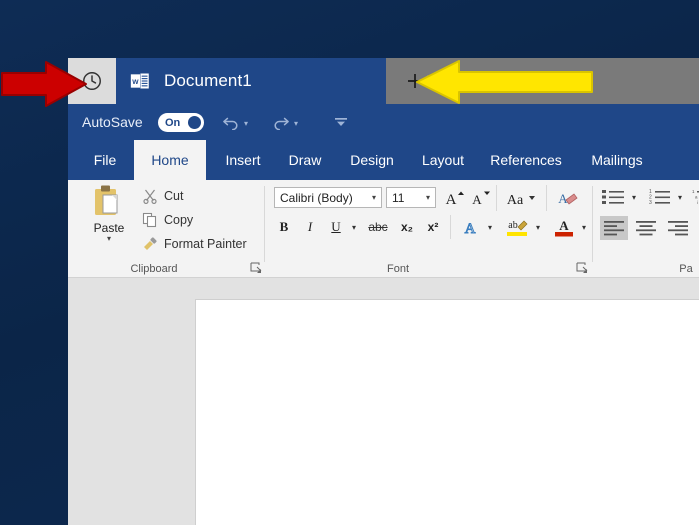 The width and height of the screenshot is (699, 525). I want to click on font-size-combobox: 11 ▾, so click(411, 197).